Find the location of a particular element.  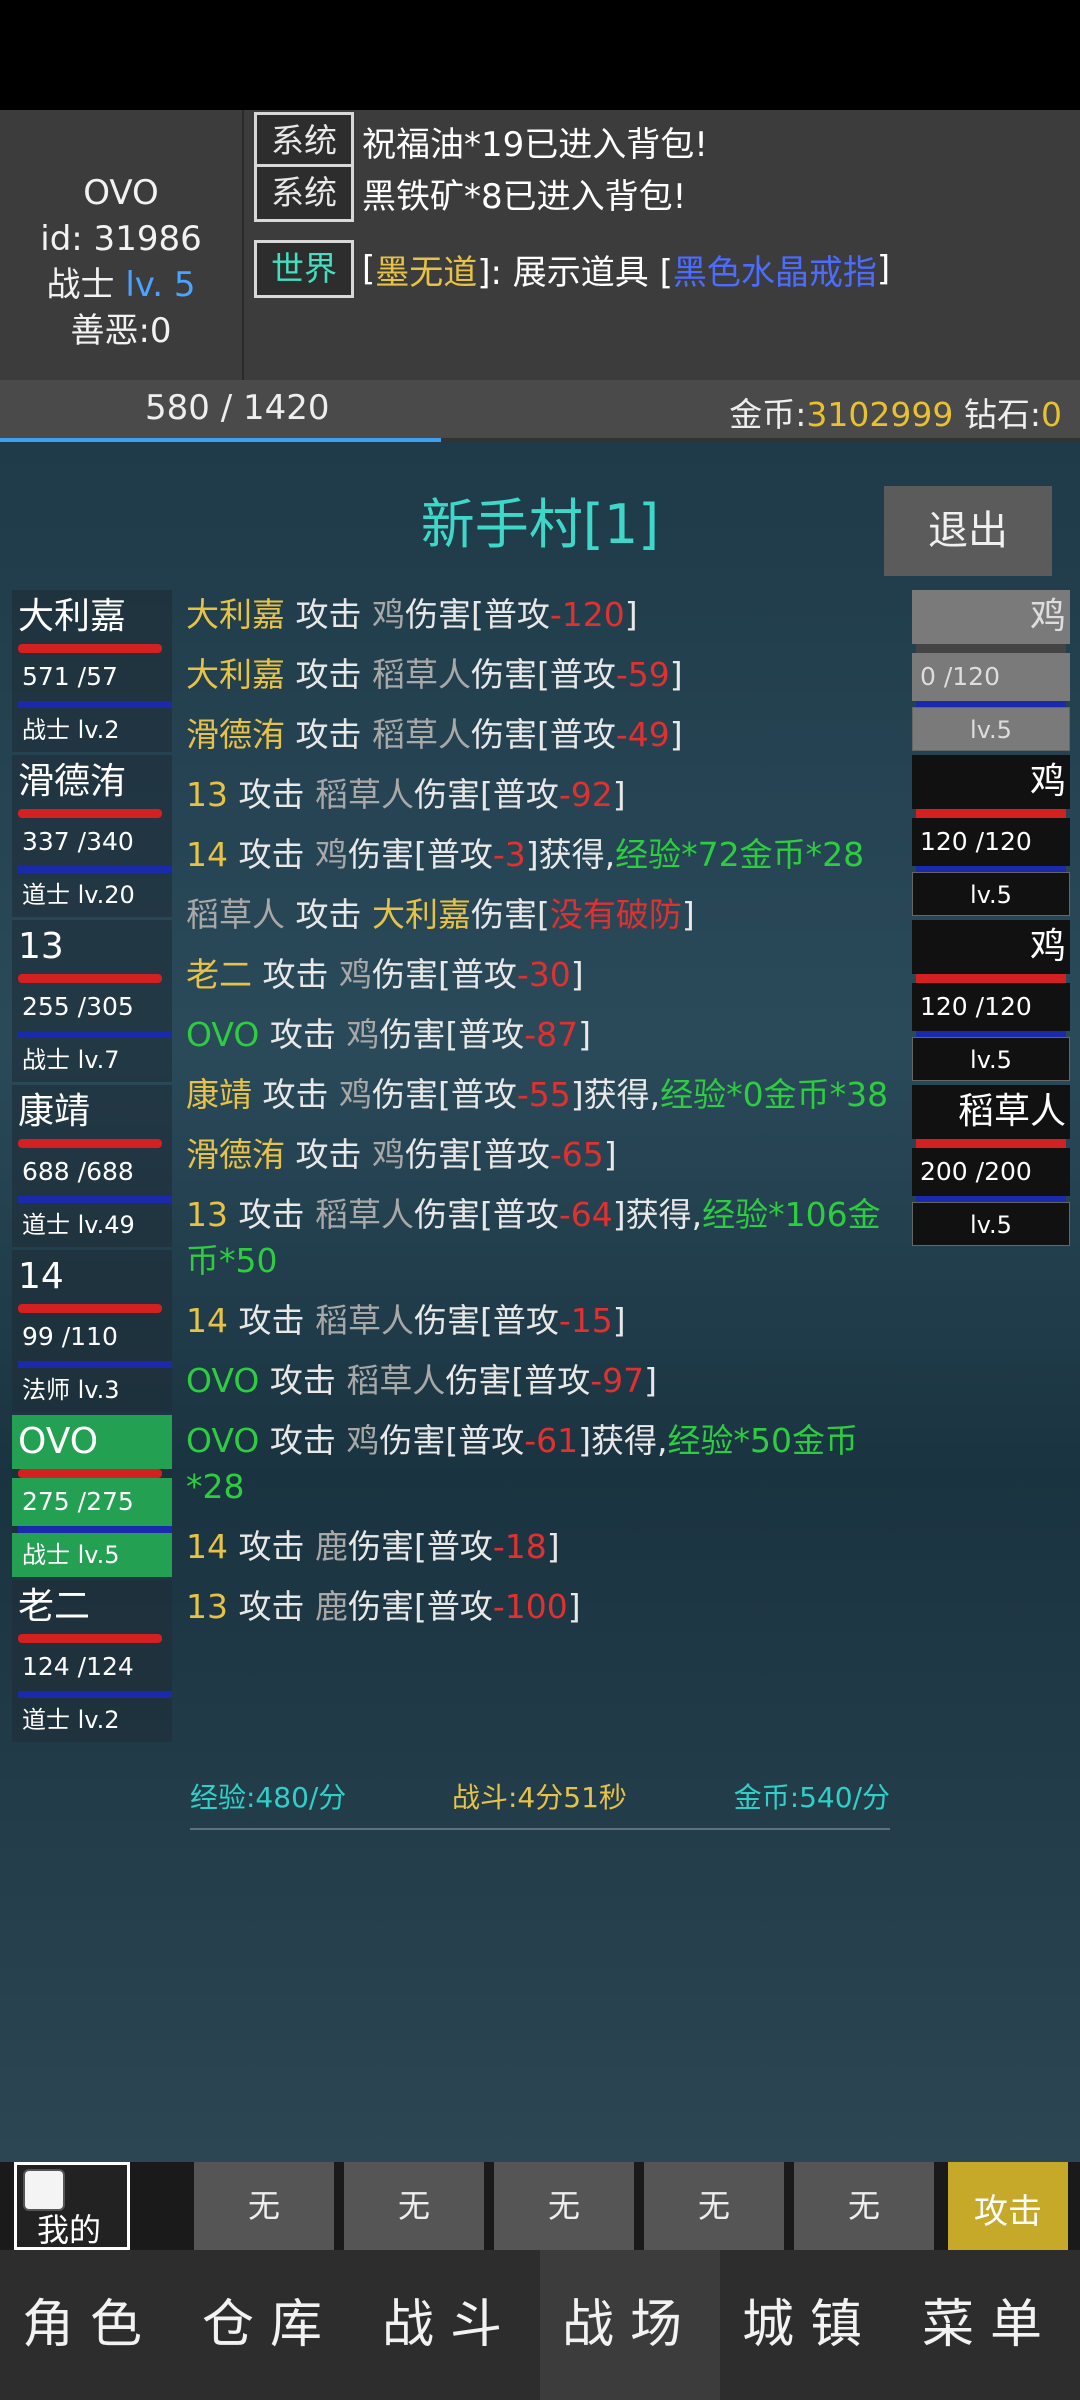

log-target: 大利嘉 is located at coordinates (421, 914).